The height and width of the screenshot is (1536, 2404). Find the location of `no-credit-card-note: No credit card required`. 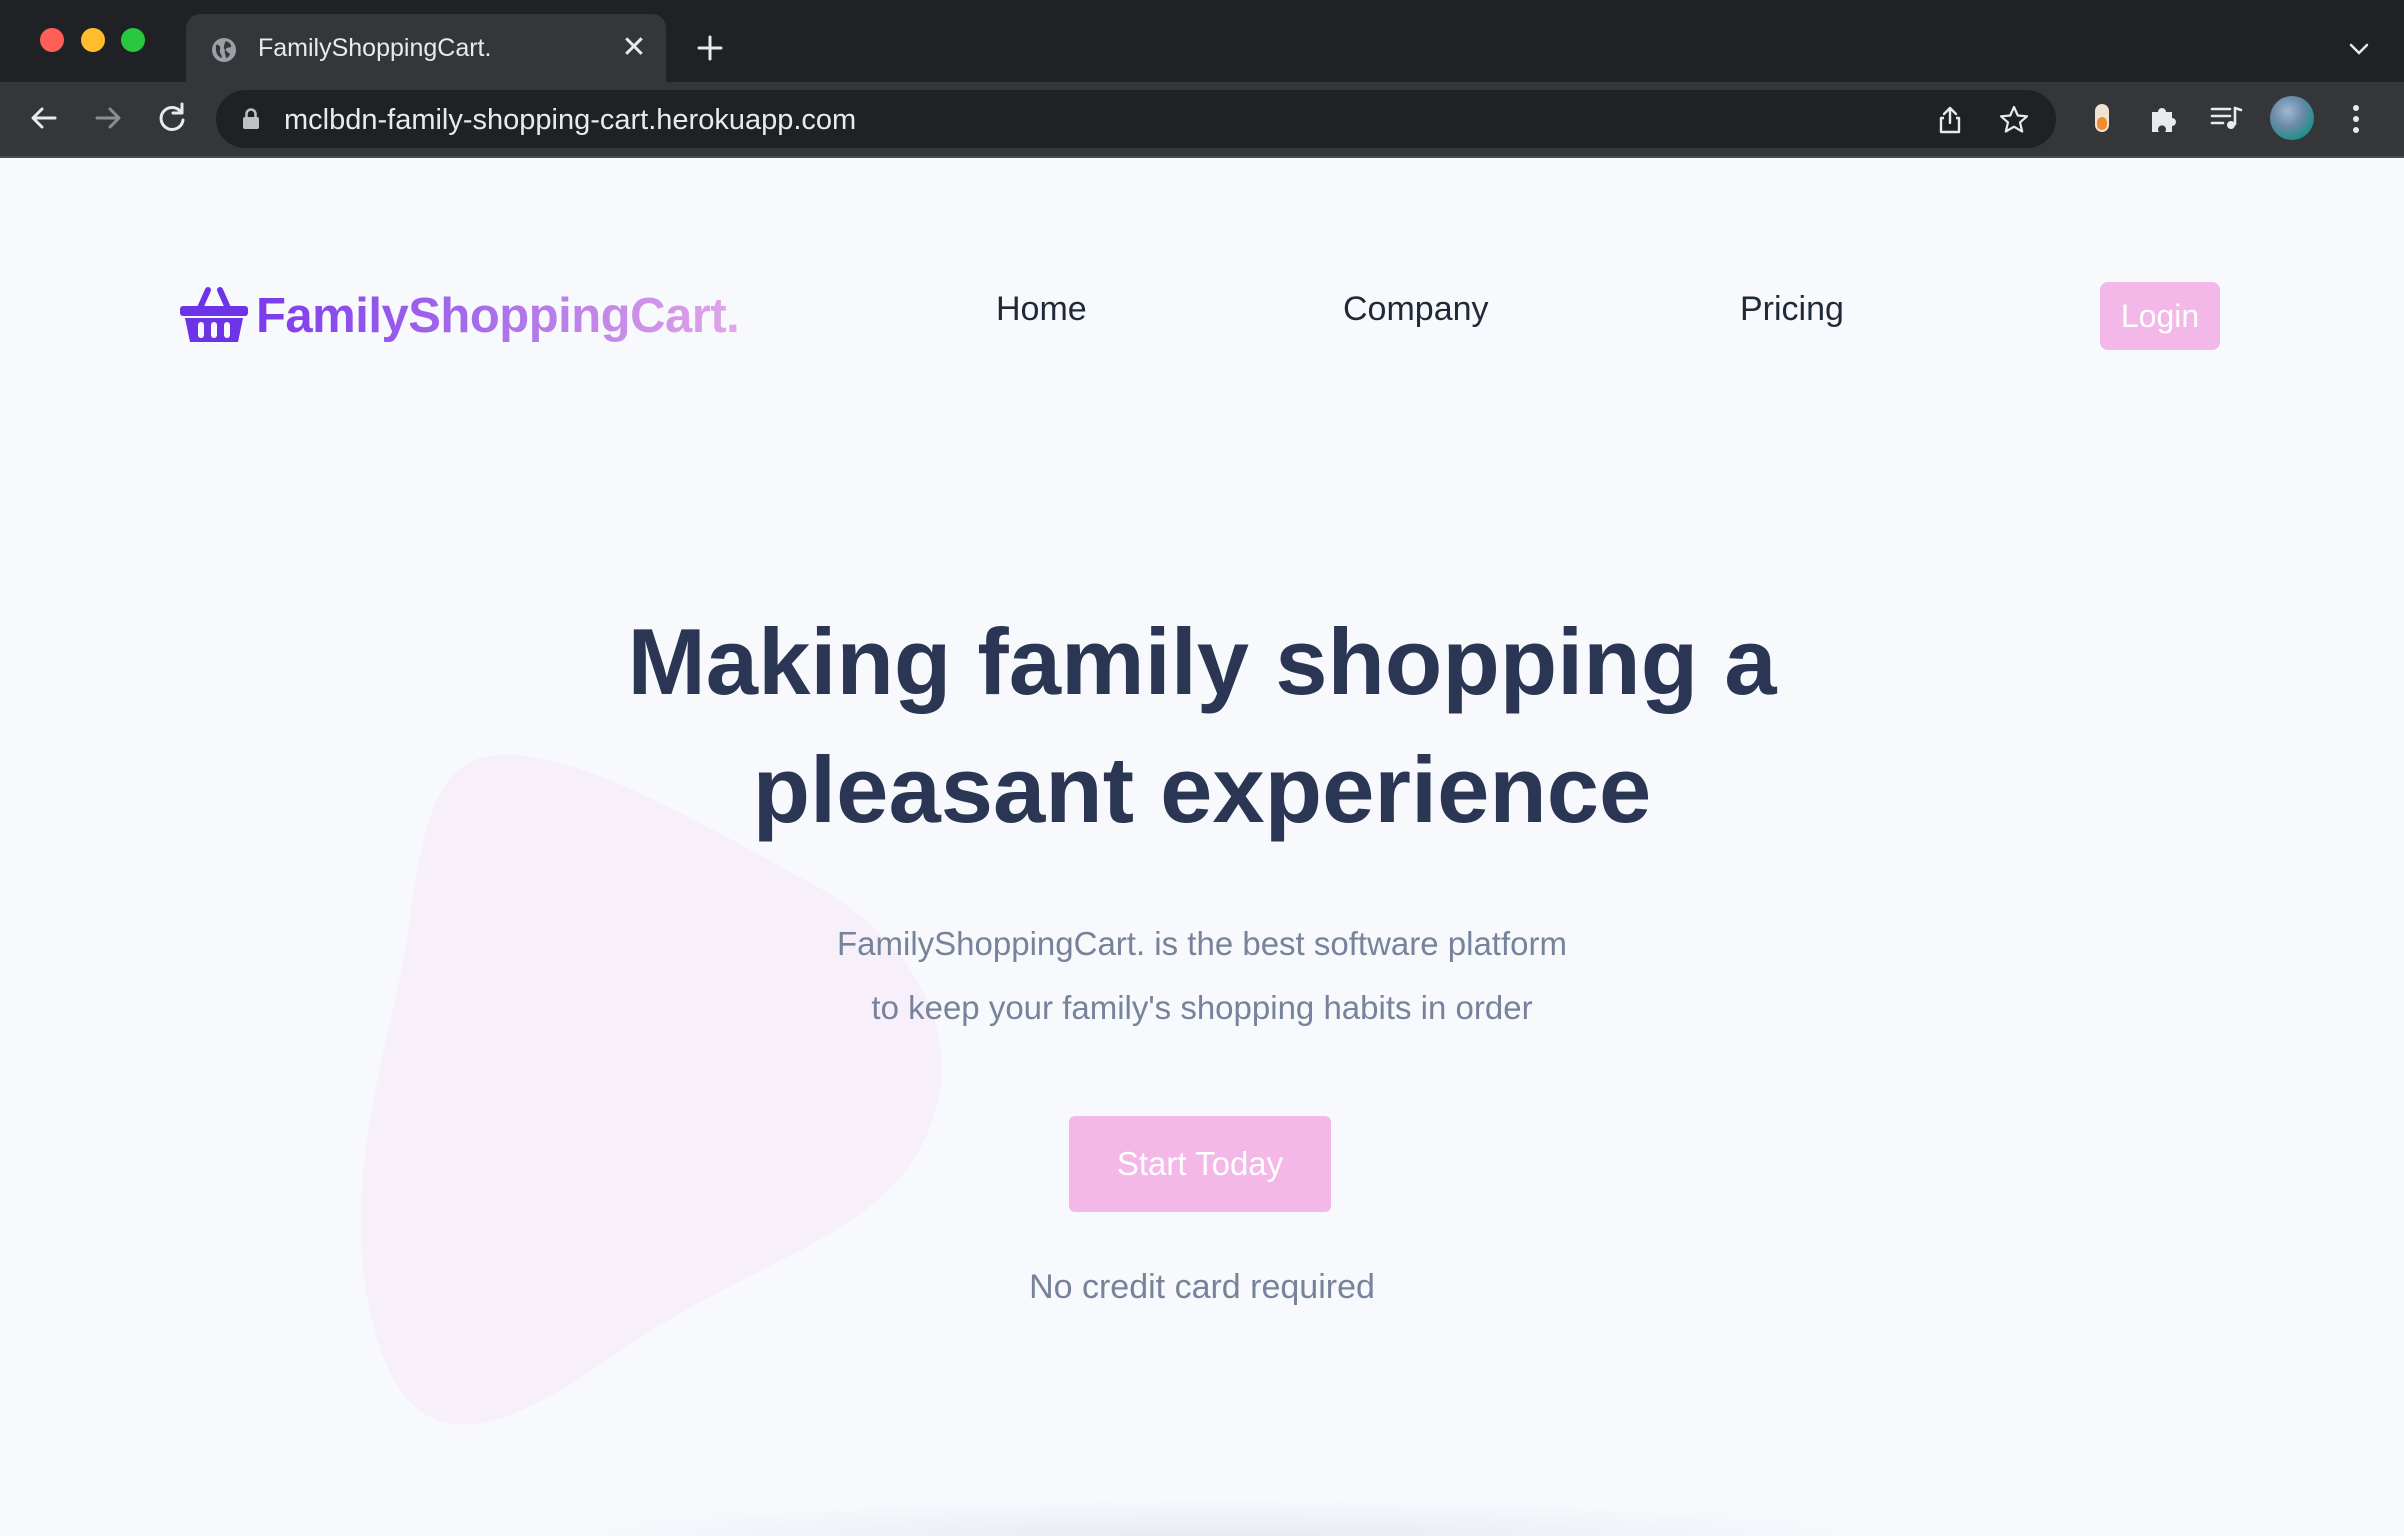

no-credit-card-note: No credit card required is located at coordinates (1202, 1287).